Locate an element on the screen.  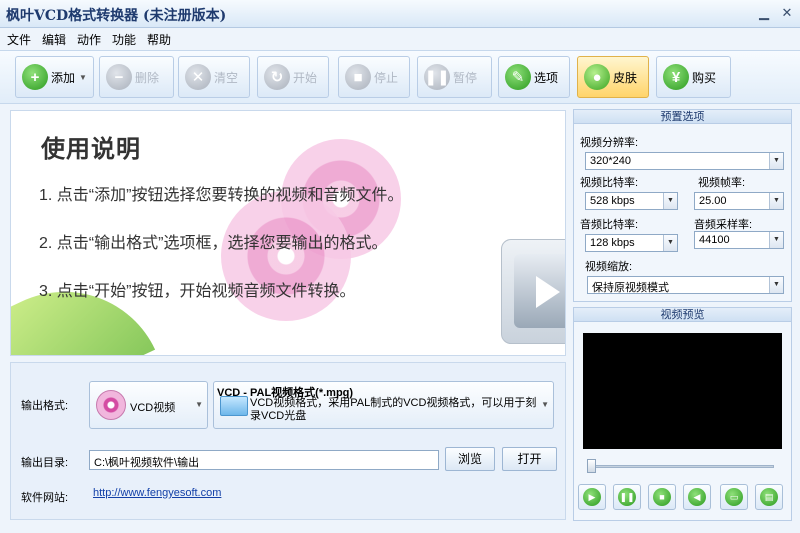
open-button: 打开 is located at coordinates (529, 459).